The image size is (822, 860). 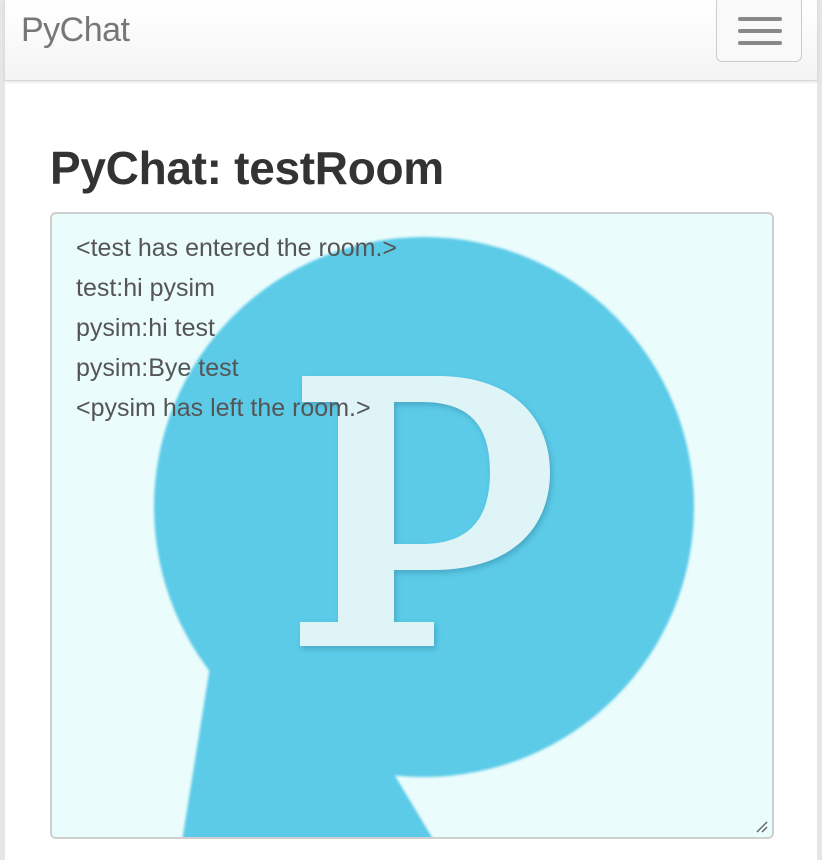 What do you see at coordinates (761, 826) in the screenshot?
I see `resize-handle-icon` at bounding box center [761, 826].